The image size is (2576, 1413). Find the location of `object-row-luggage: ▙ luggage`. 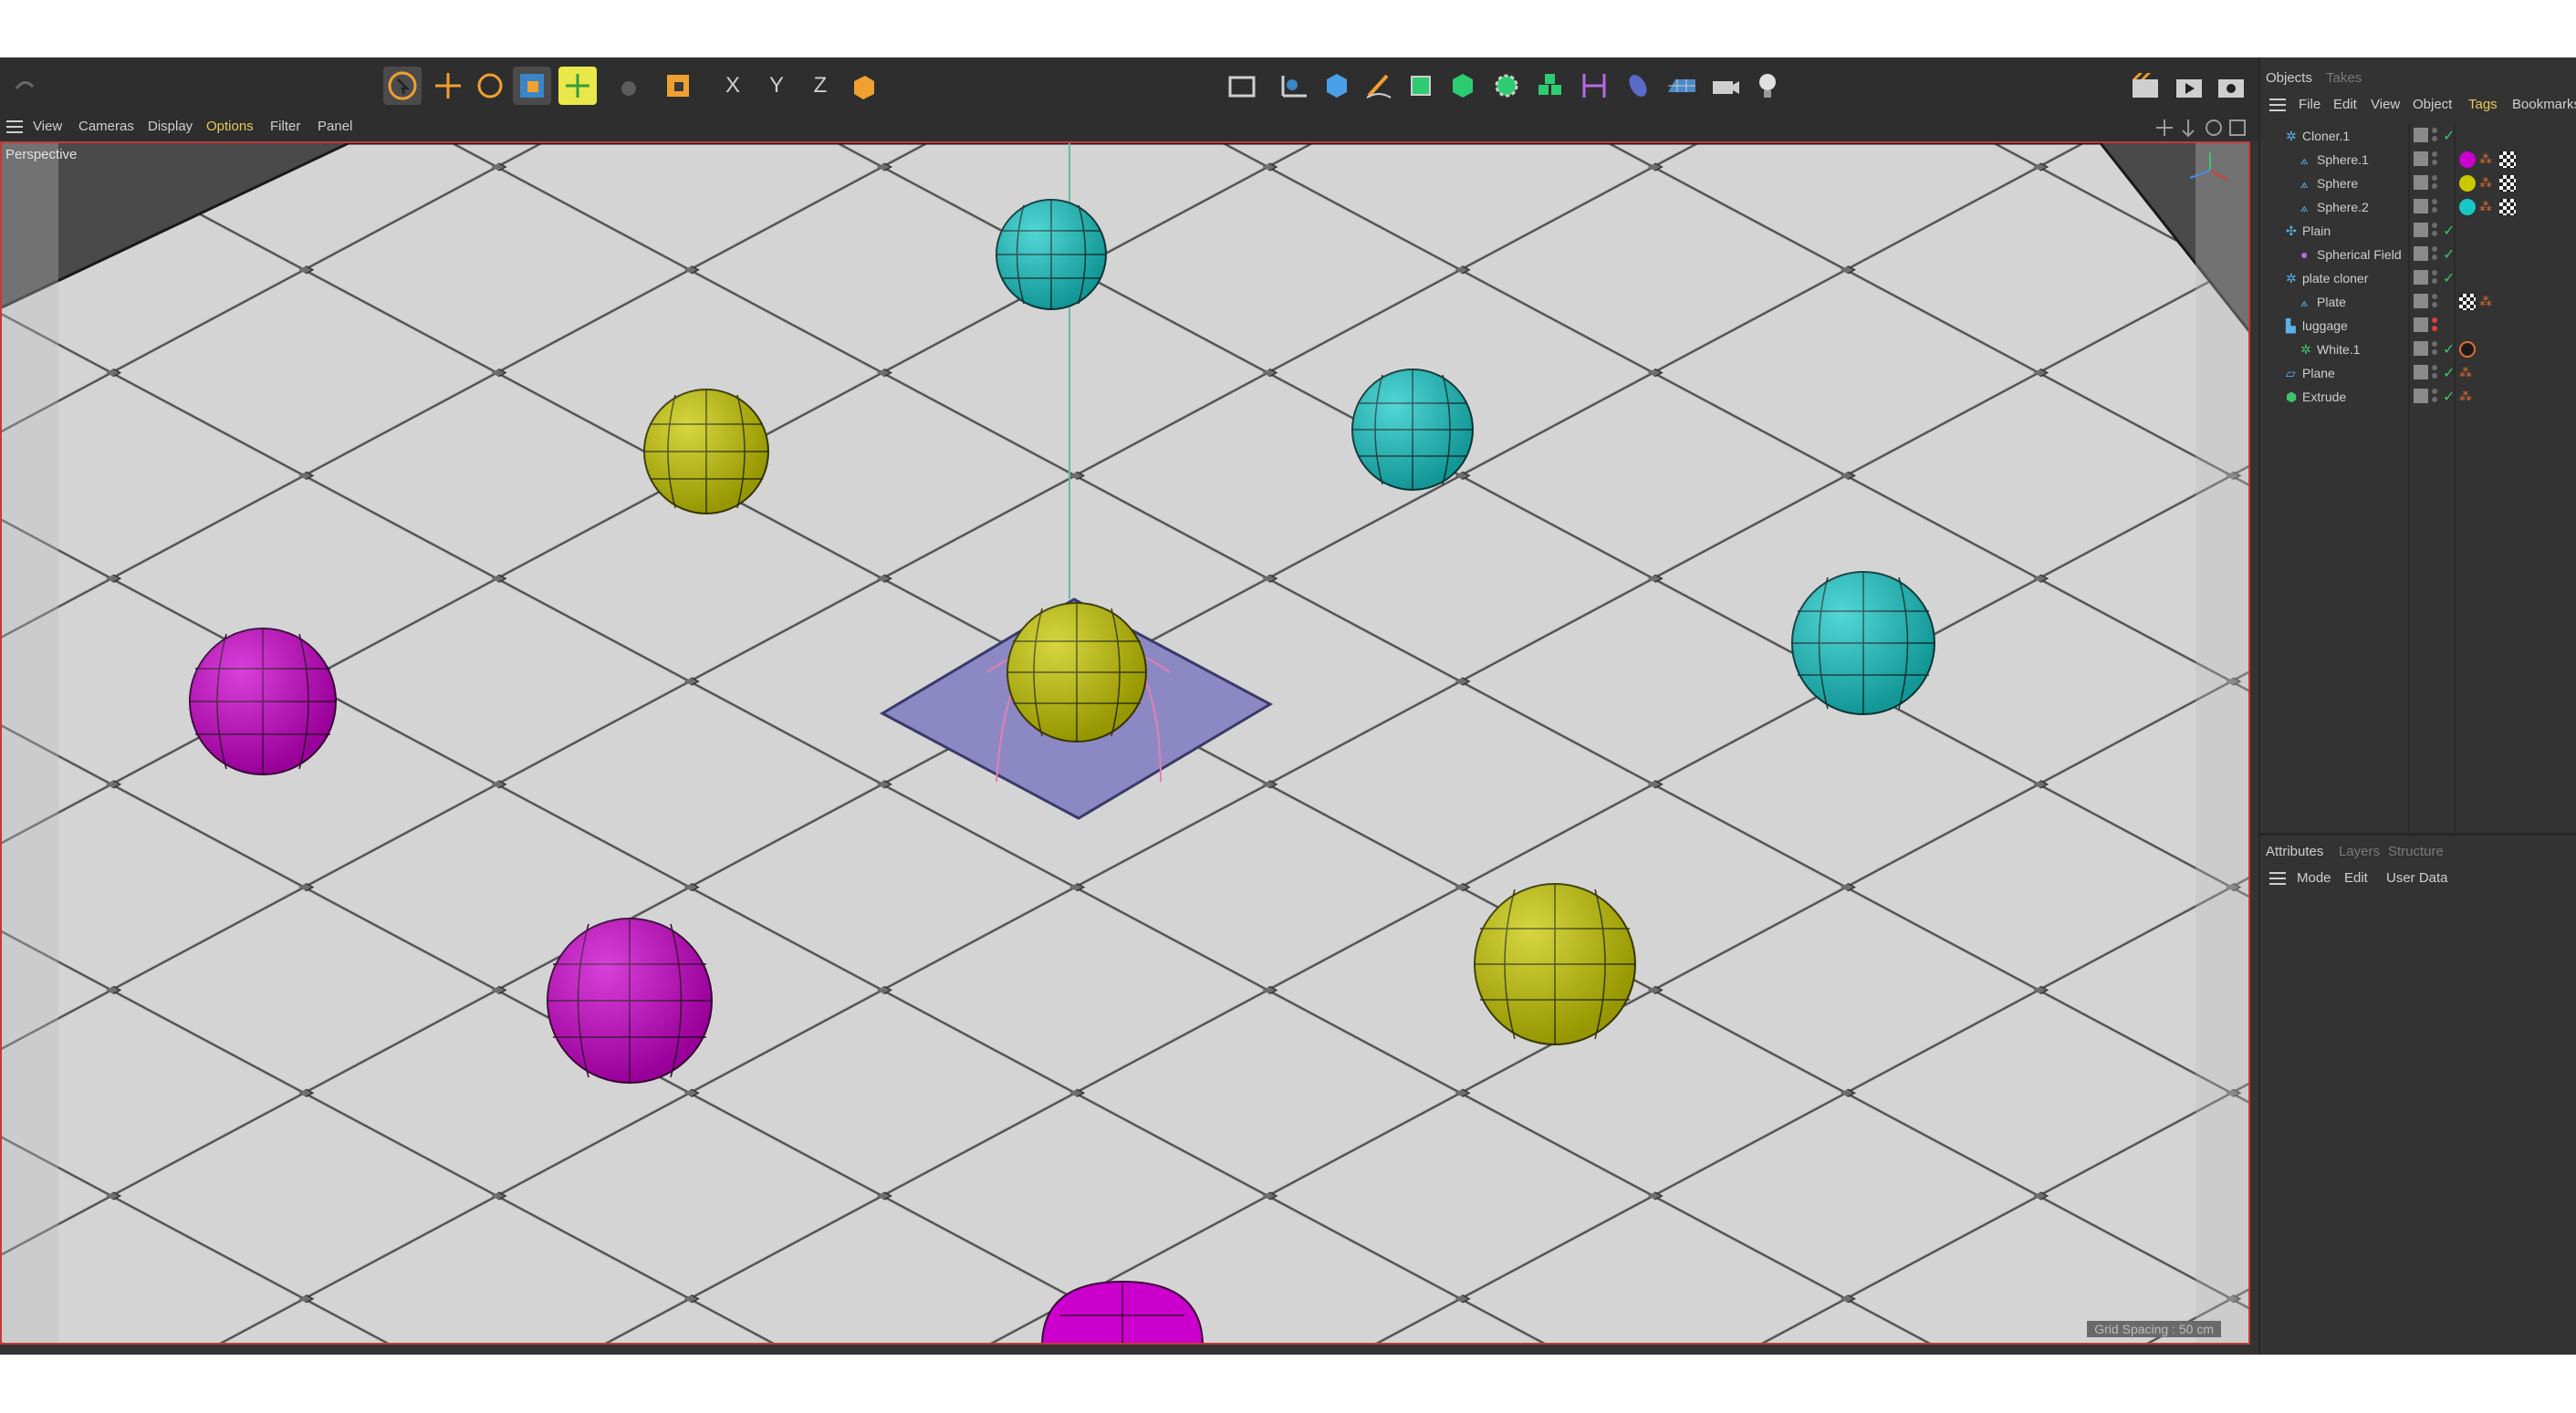

object-row-luggage: ▙ luggage is located at coordinates (2418, 326).